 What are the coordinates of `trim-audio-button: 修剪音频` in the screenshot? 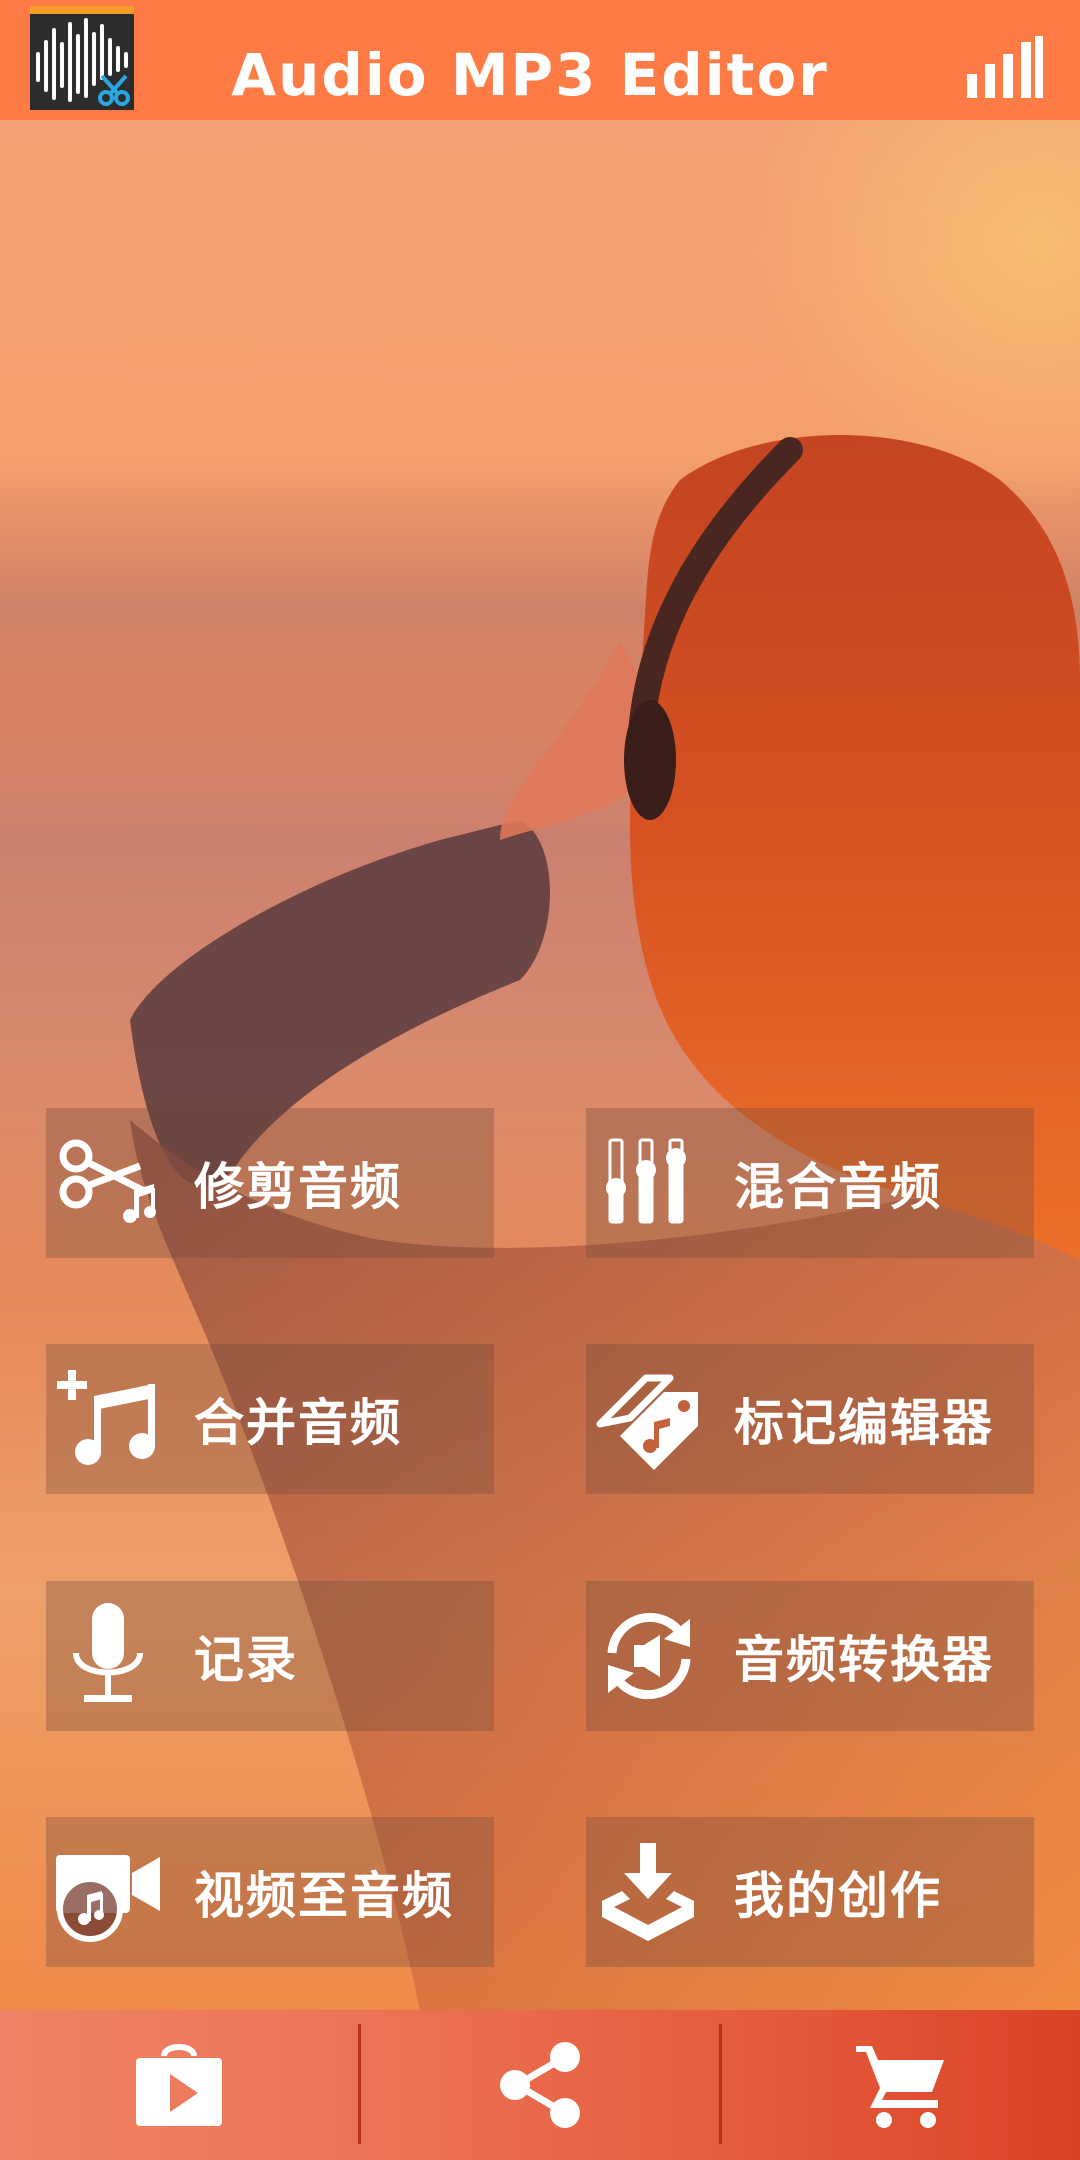 It's located at (270, 1183).